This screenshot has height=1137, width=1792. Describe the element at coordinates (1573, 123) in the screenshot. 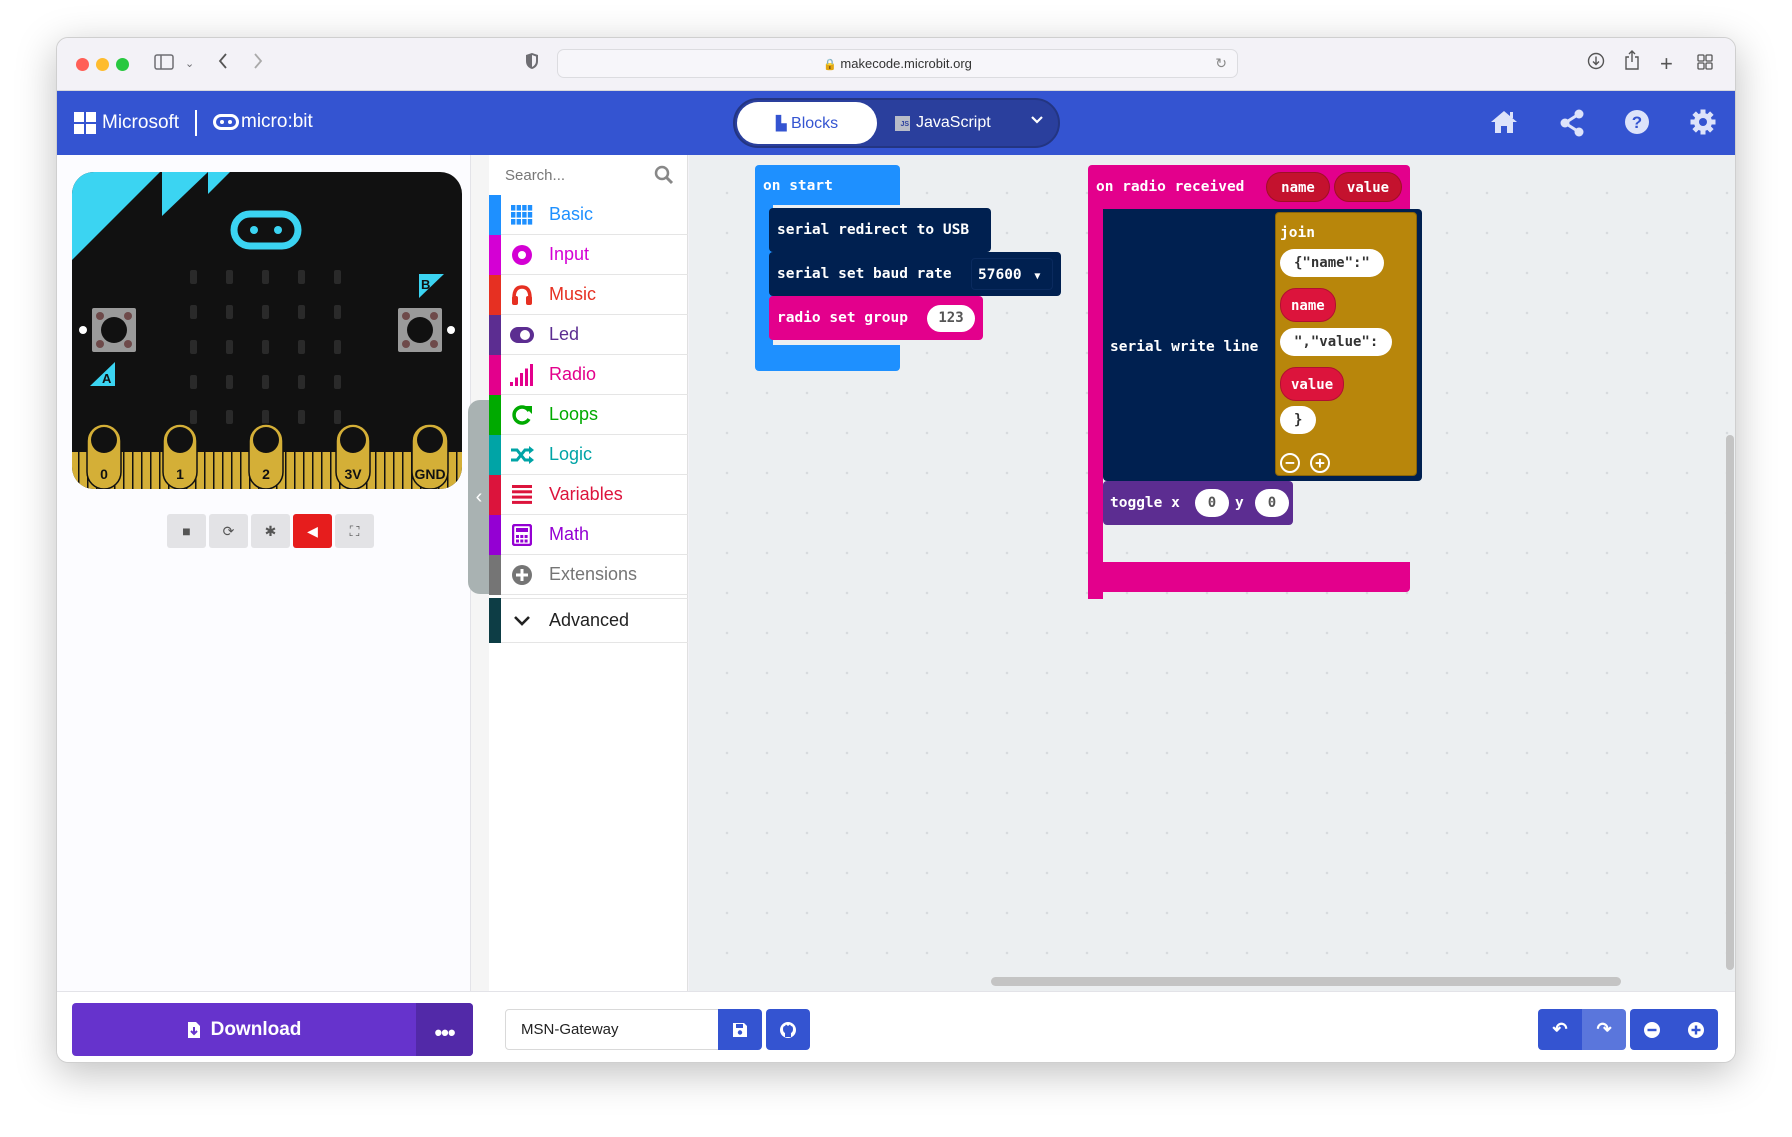

I see `share-icon` at that location.